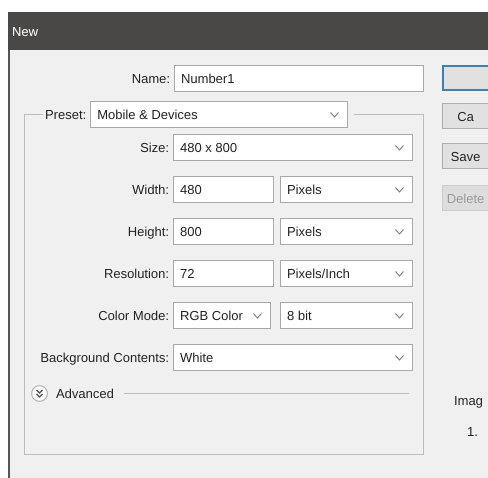  I want to click on field-label: Size:, so click(154, 147).